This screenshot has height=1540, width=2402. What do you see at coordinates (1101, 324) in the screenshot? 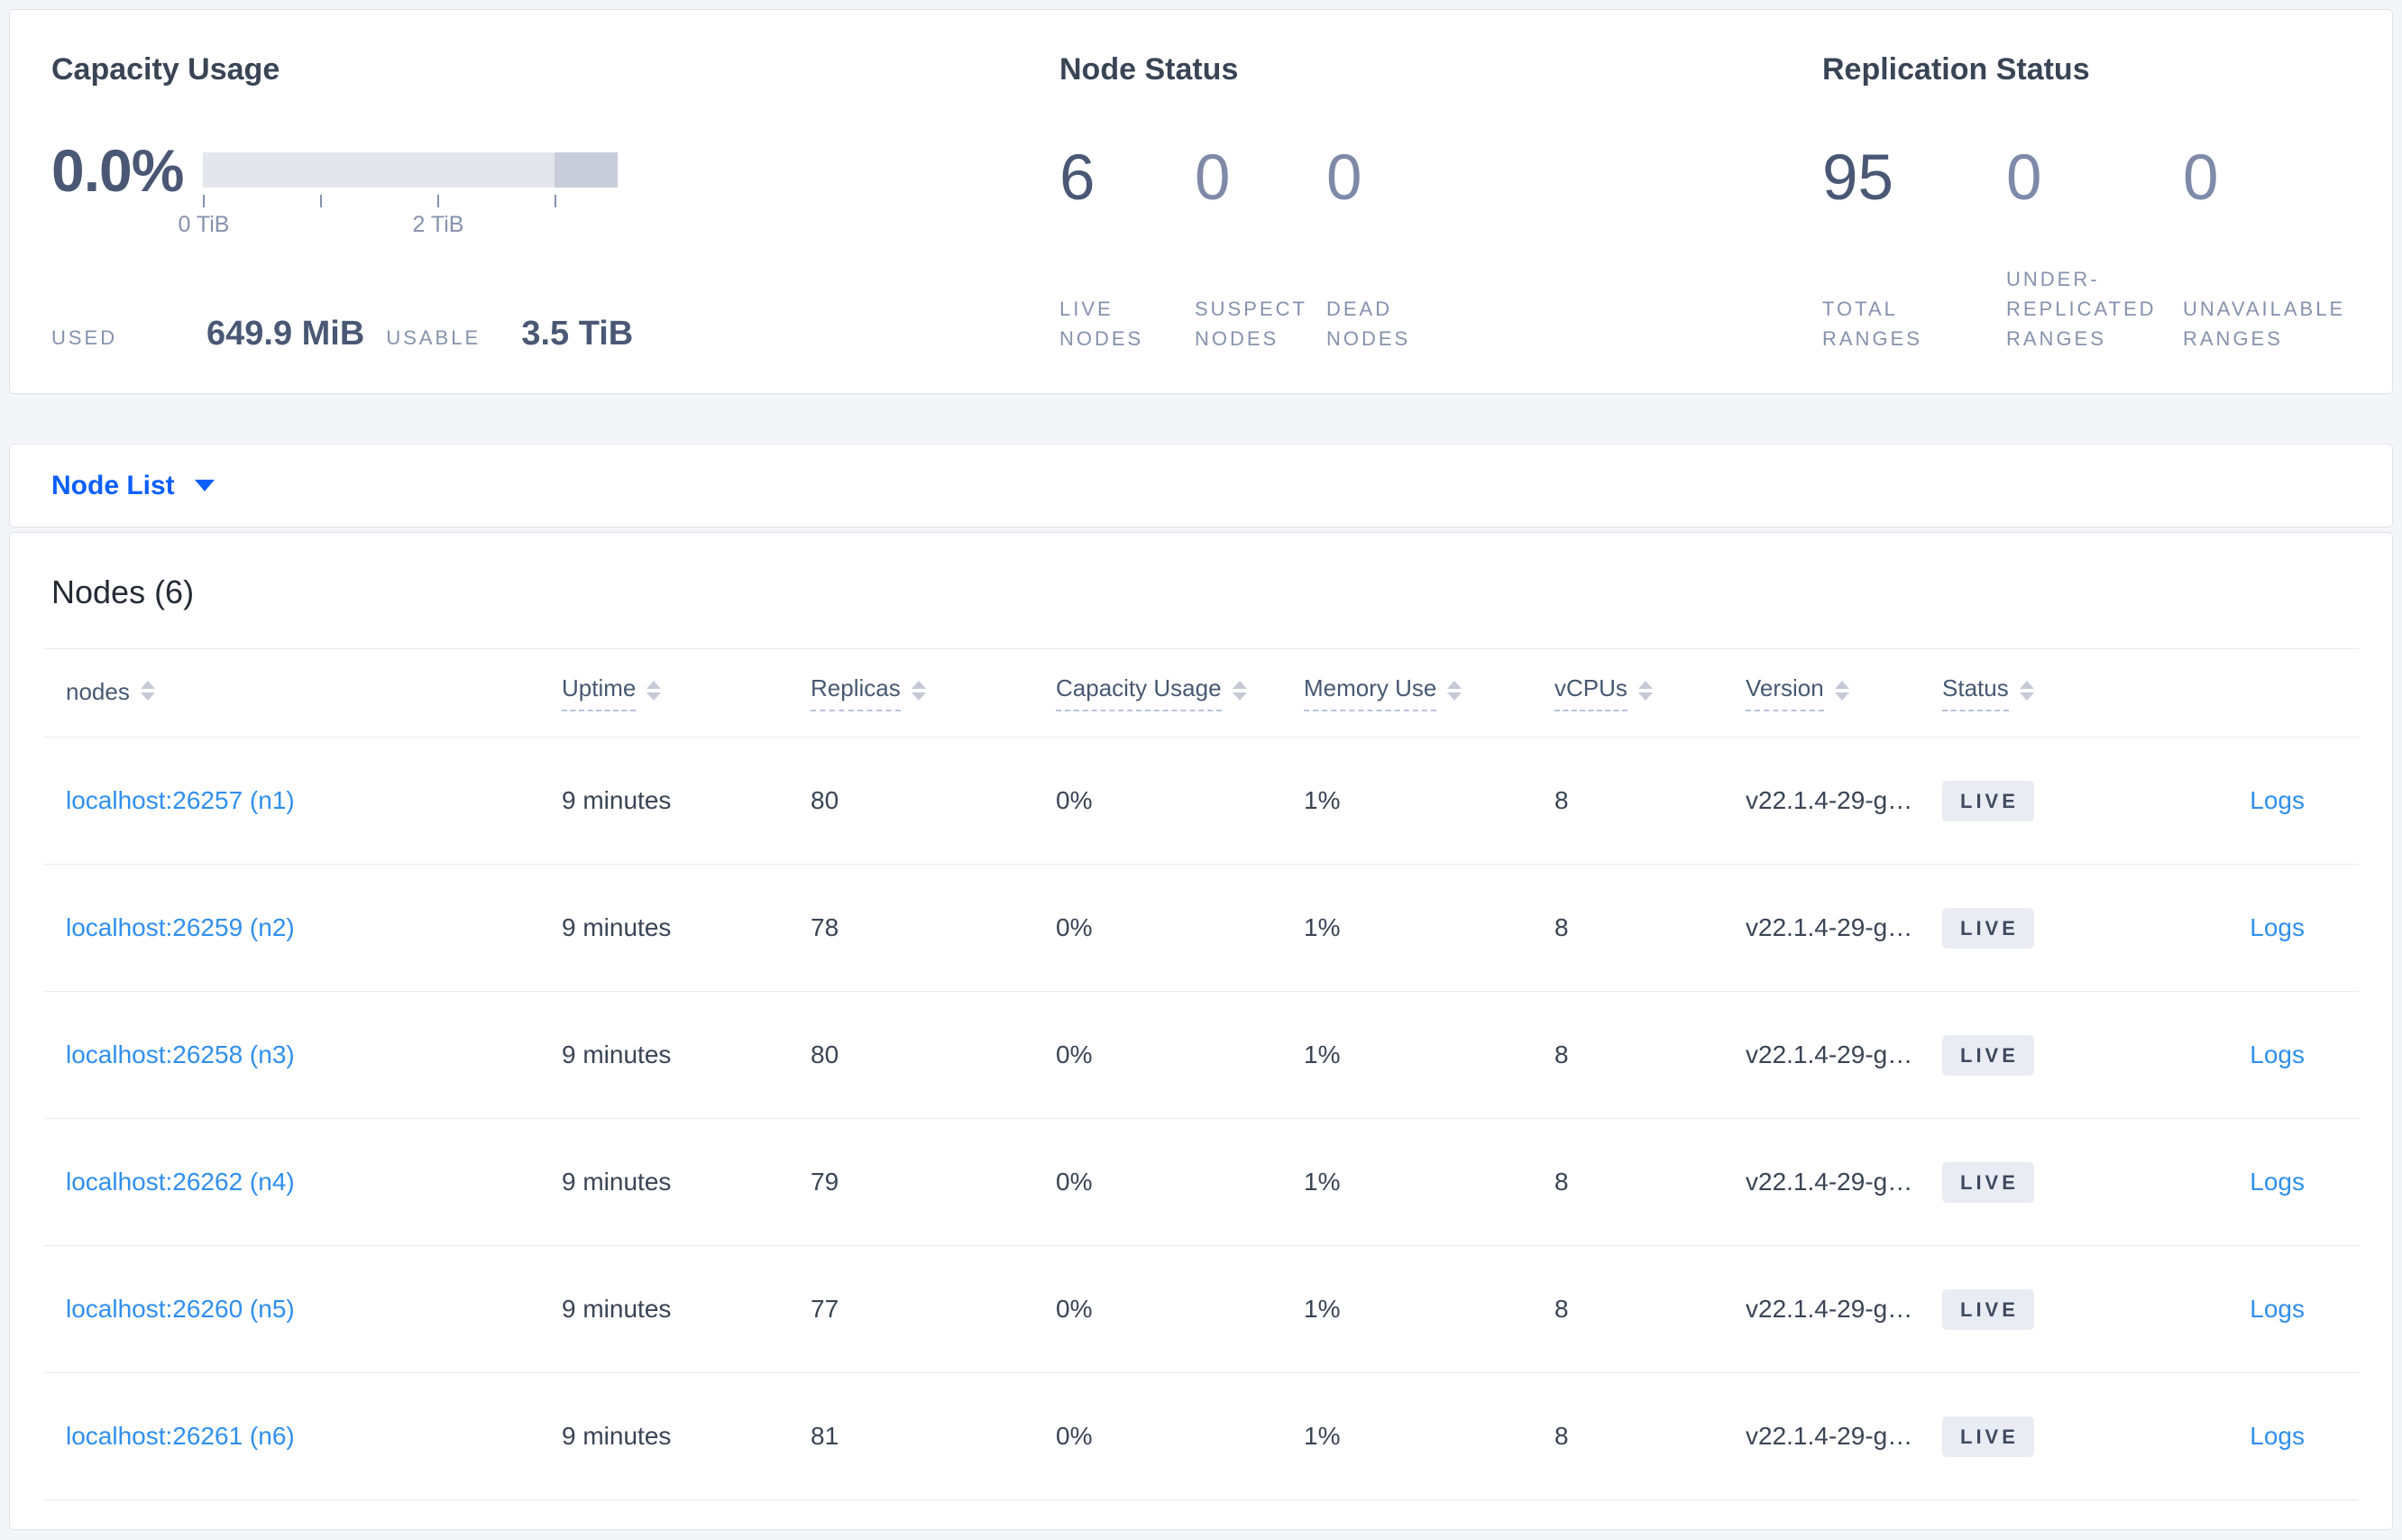
I see `live-nodes-label: LIVE NODES` at bounding box center [1101, 324].